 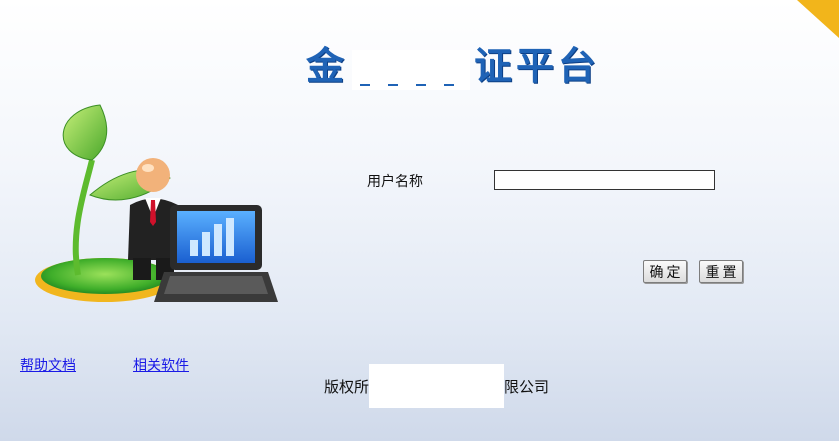 What do you see at coordinates (604, 180) in the screenshot?
I see `username-input` at bounding box center [604, 180].